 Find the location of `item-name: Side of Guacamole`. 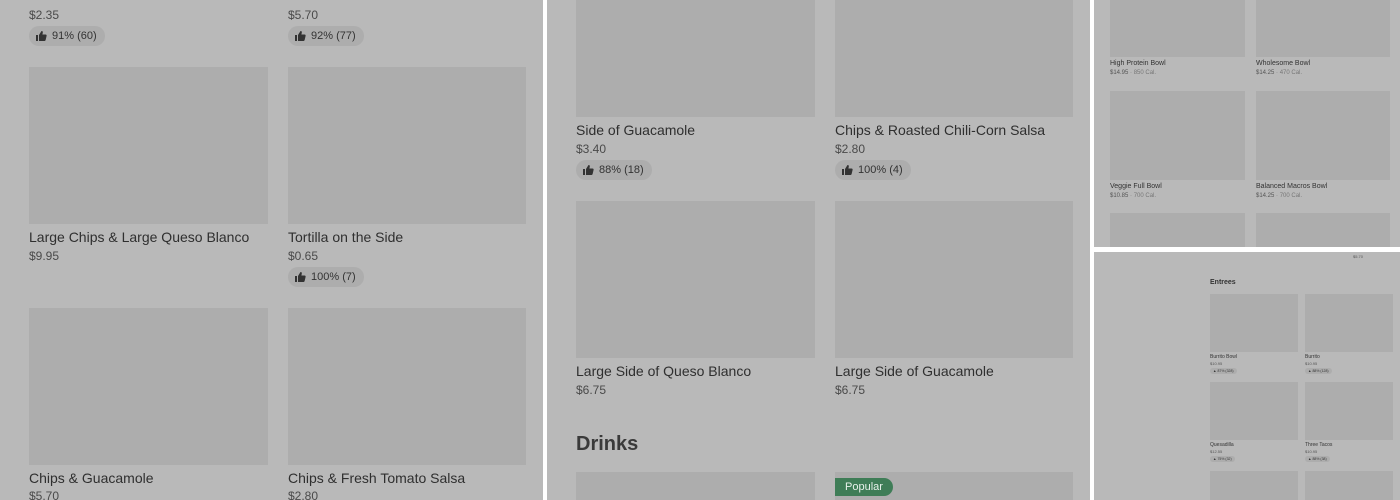

item-name: Side of Guacamole is located at coordinates (635, 130).